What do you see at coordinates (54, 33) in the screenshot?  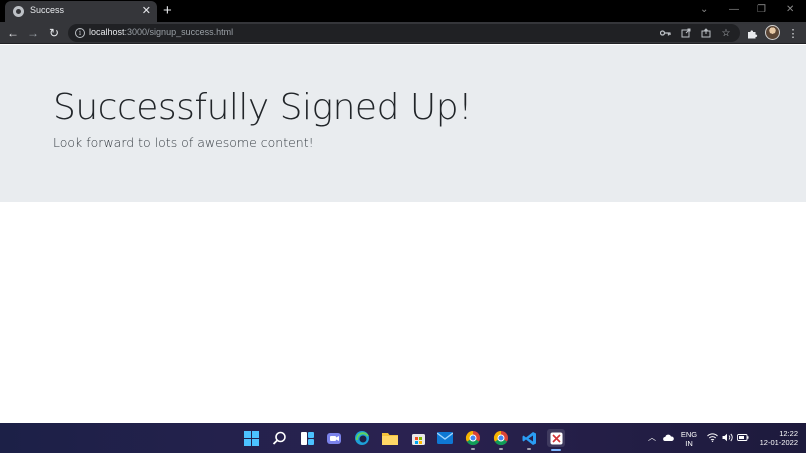 I see `reload-button: ↻` at bounding box center [54, 33].